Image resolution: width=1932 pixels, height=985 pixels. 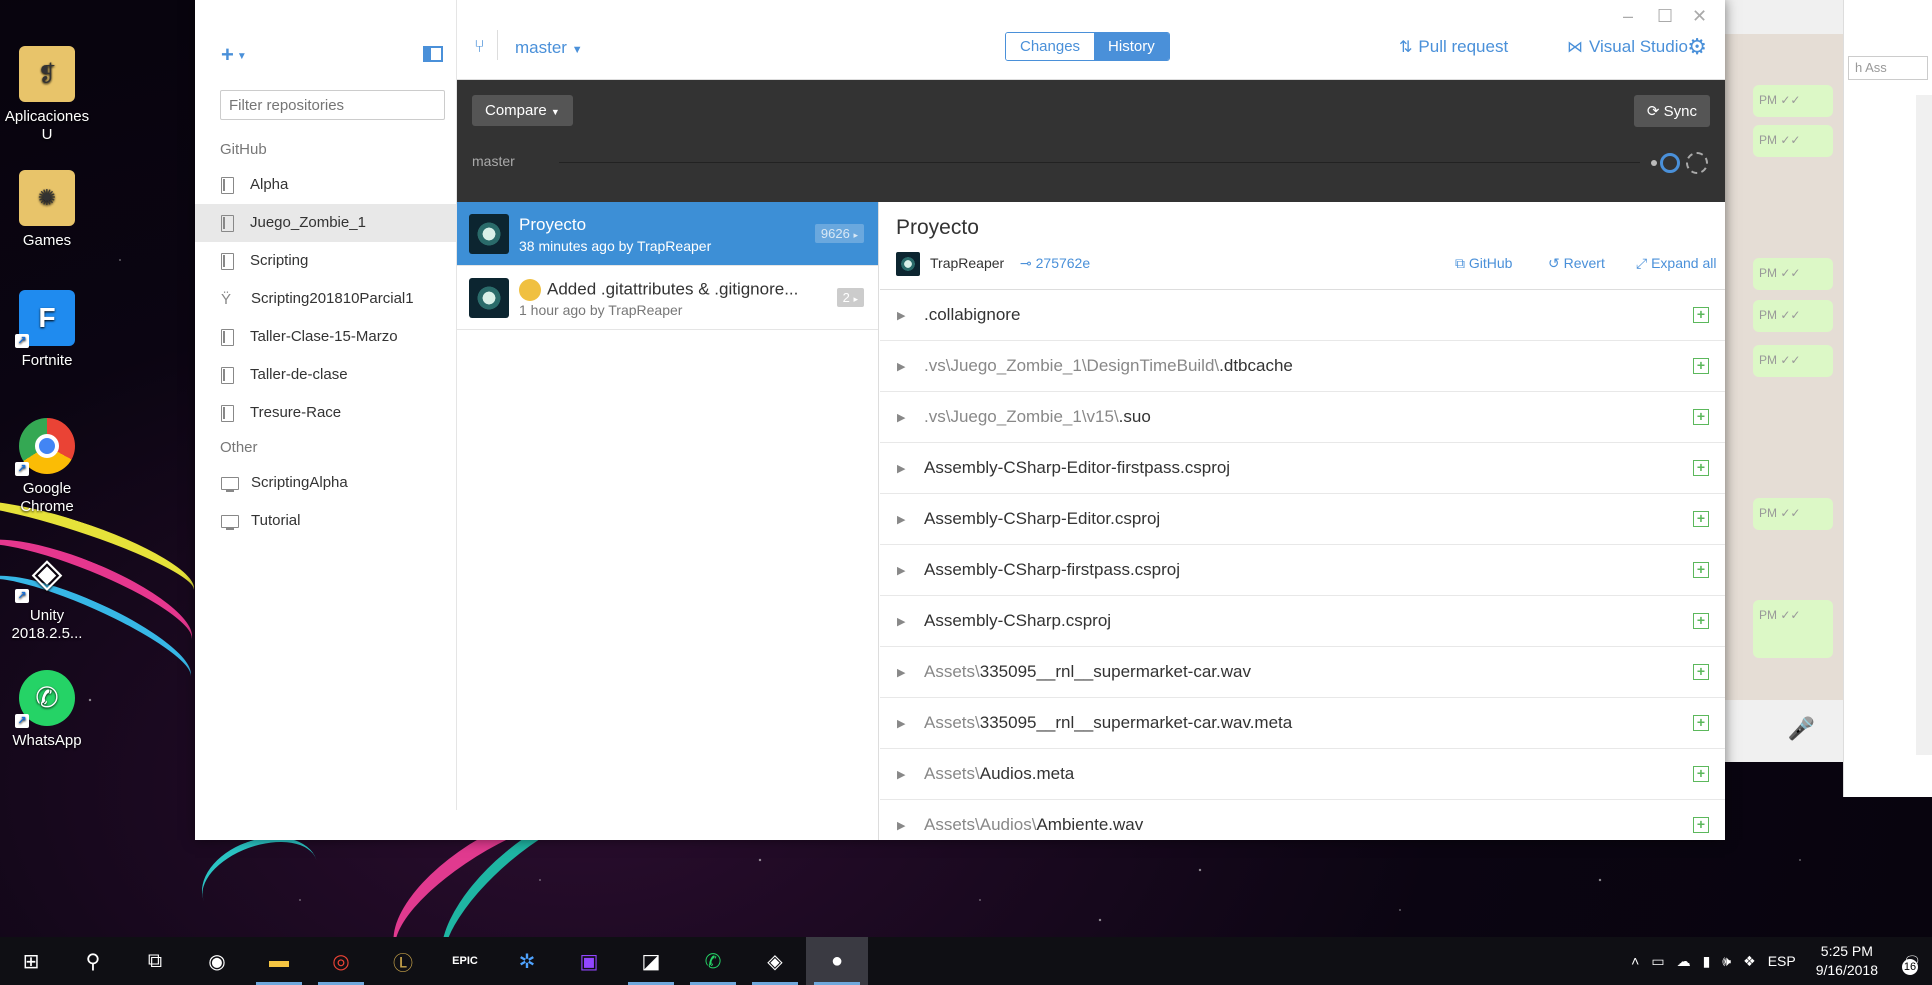 What do you see at coordinates (1701, 774) in the screenshot?
I see `added-file-icon: +` at bounding box center [1701, 774].